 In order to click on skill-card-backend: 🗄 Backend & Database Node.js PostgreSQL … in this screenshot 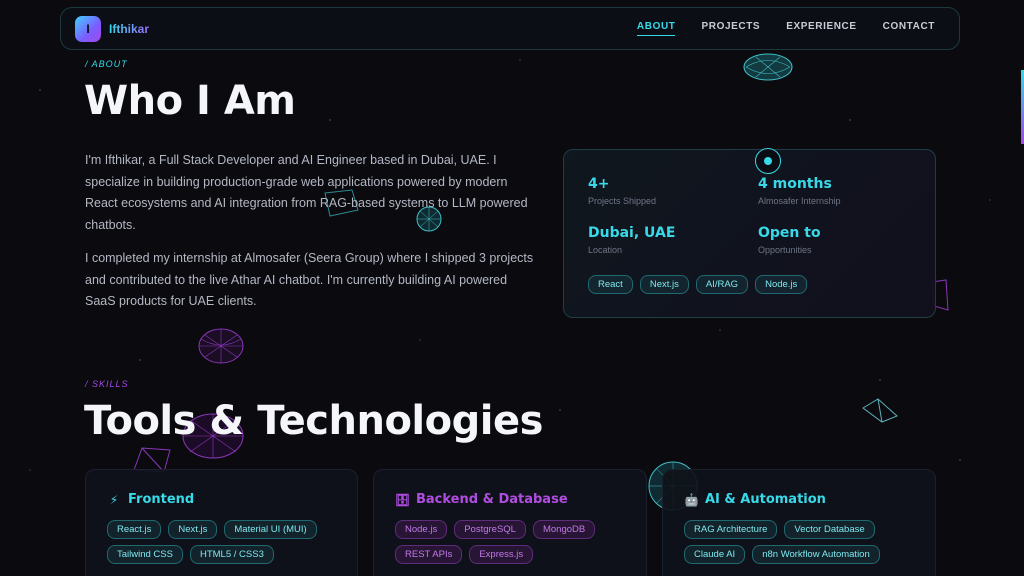, I will do `click(510, 522)`.